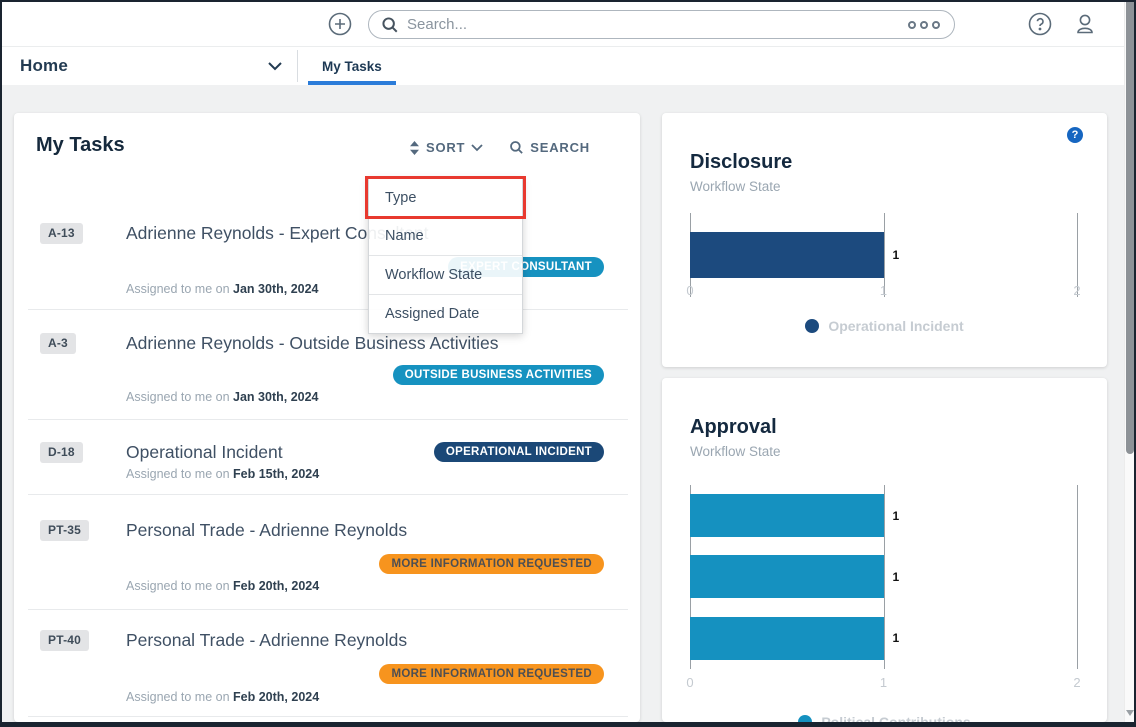  I want to click on vertical-scrollbar, so click(1129, 362).